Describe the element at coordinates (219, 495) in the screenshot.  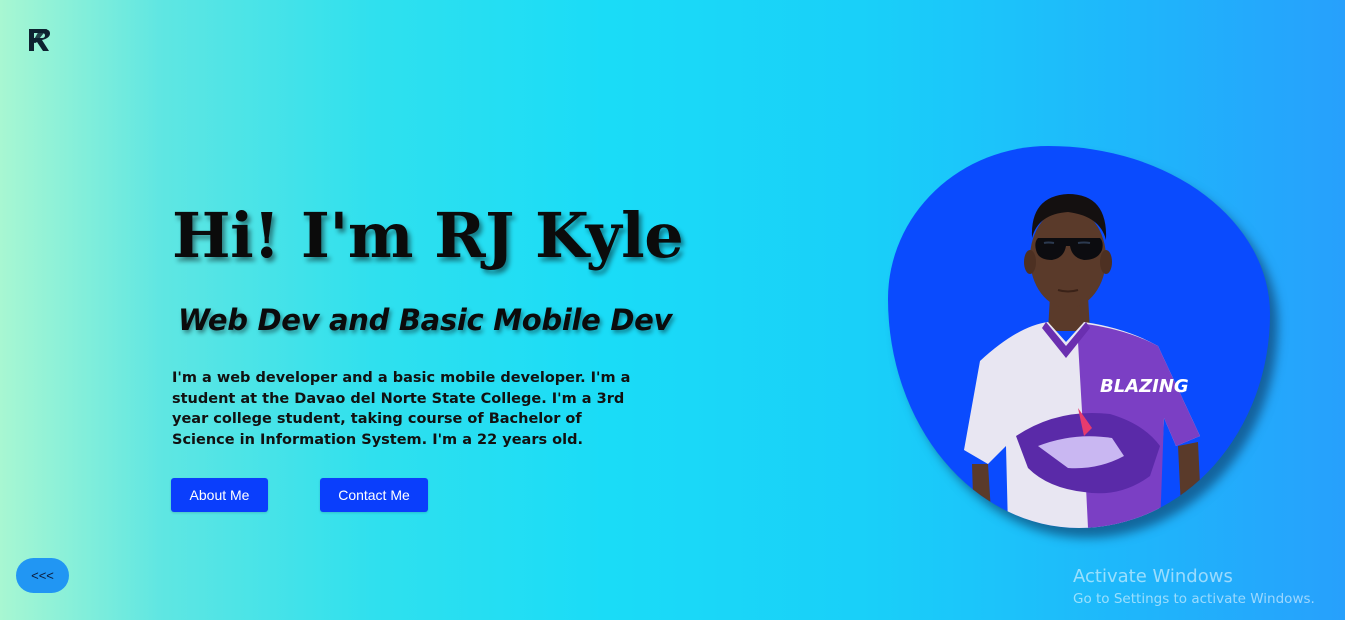
I see `about-me-button: About Me` at that location.